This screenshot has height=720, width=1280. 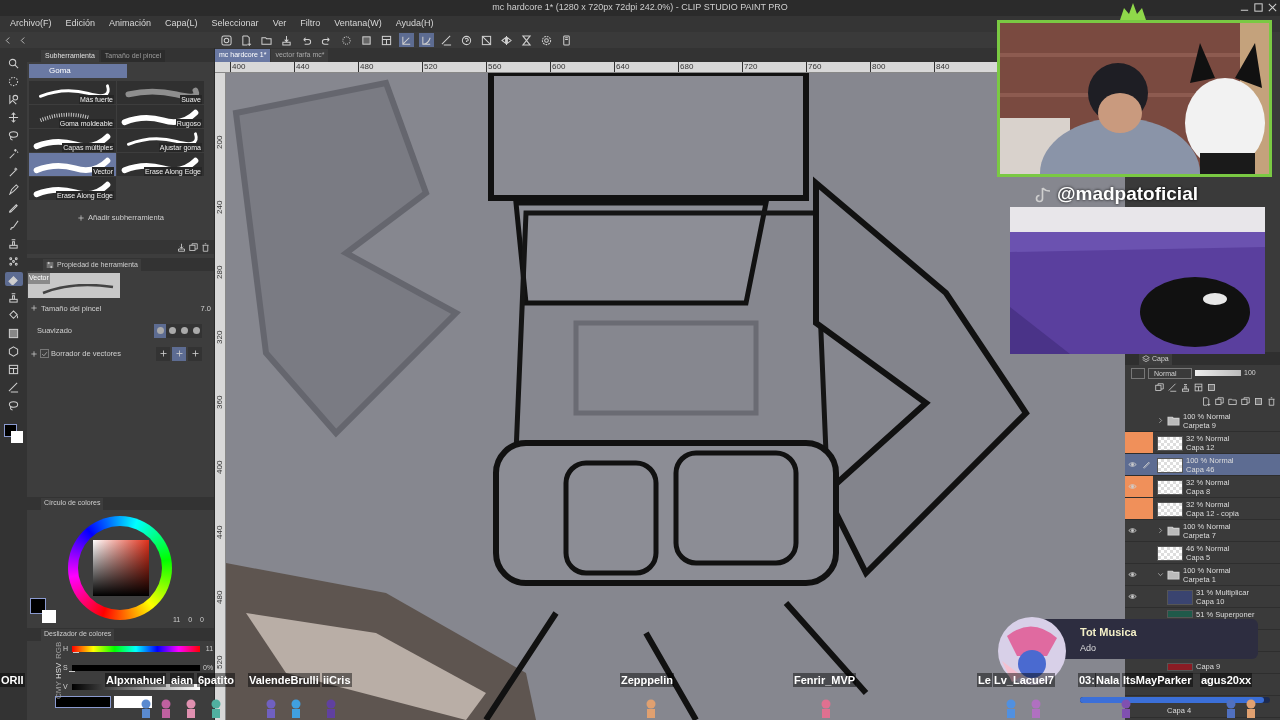 I want to click on ruler-label: 680, so click(x=686, y=67).